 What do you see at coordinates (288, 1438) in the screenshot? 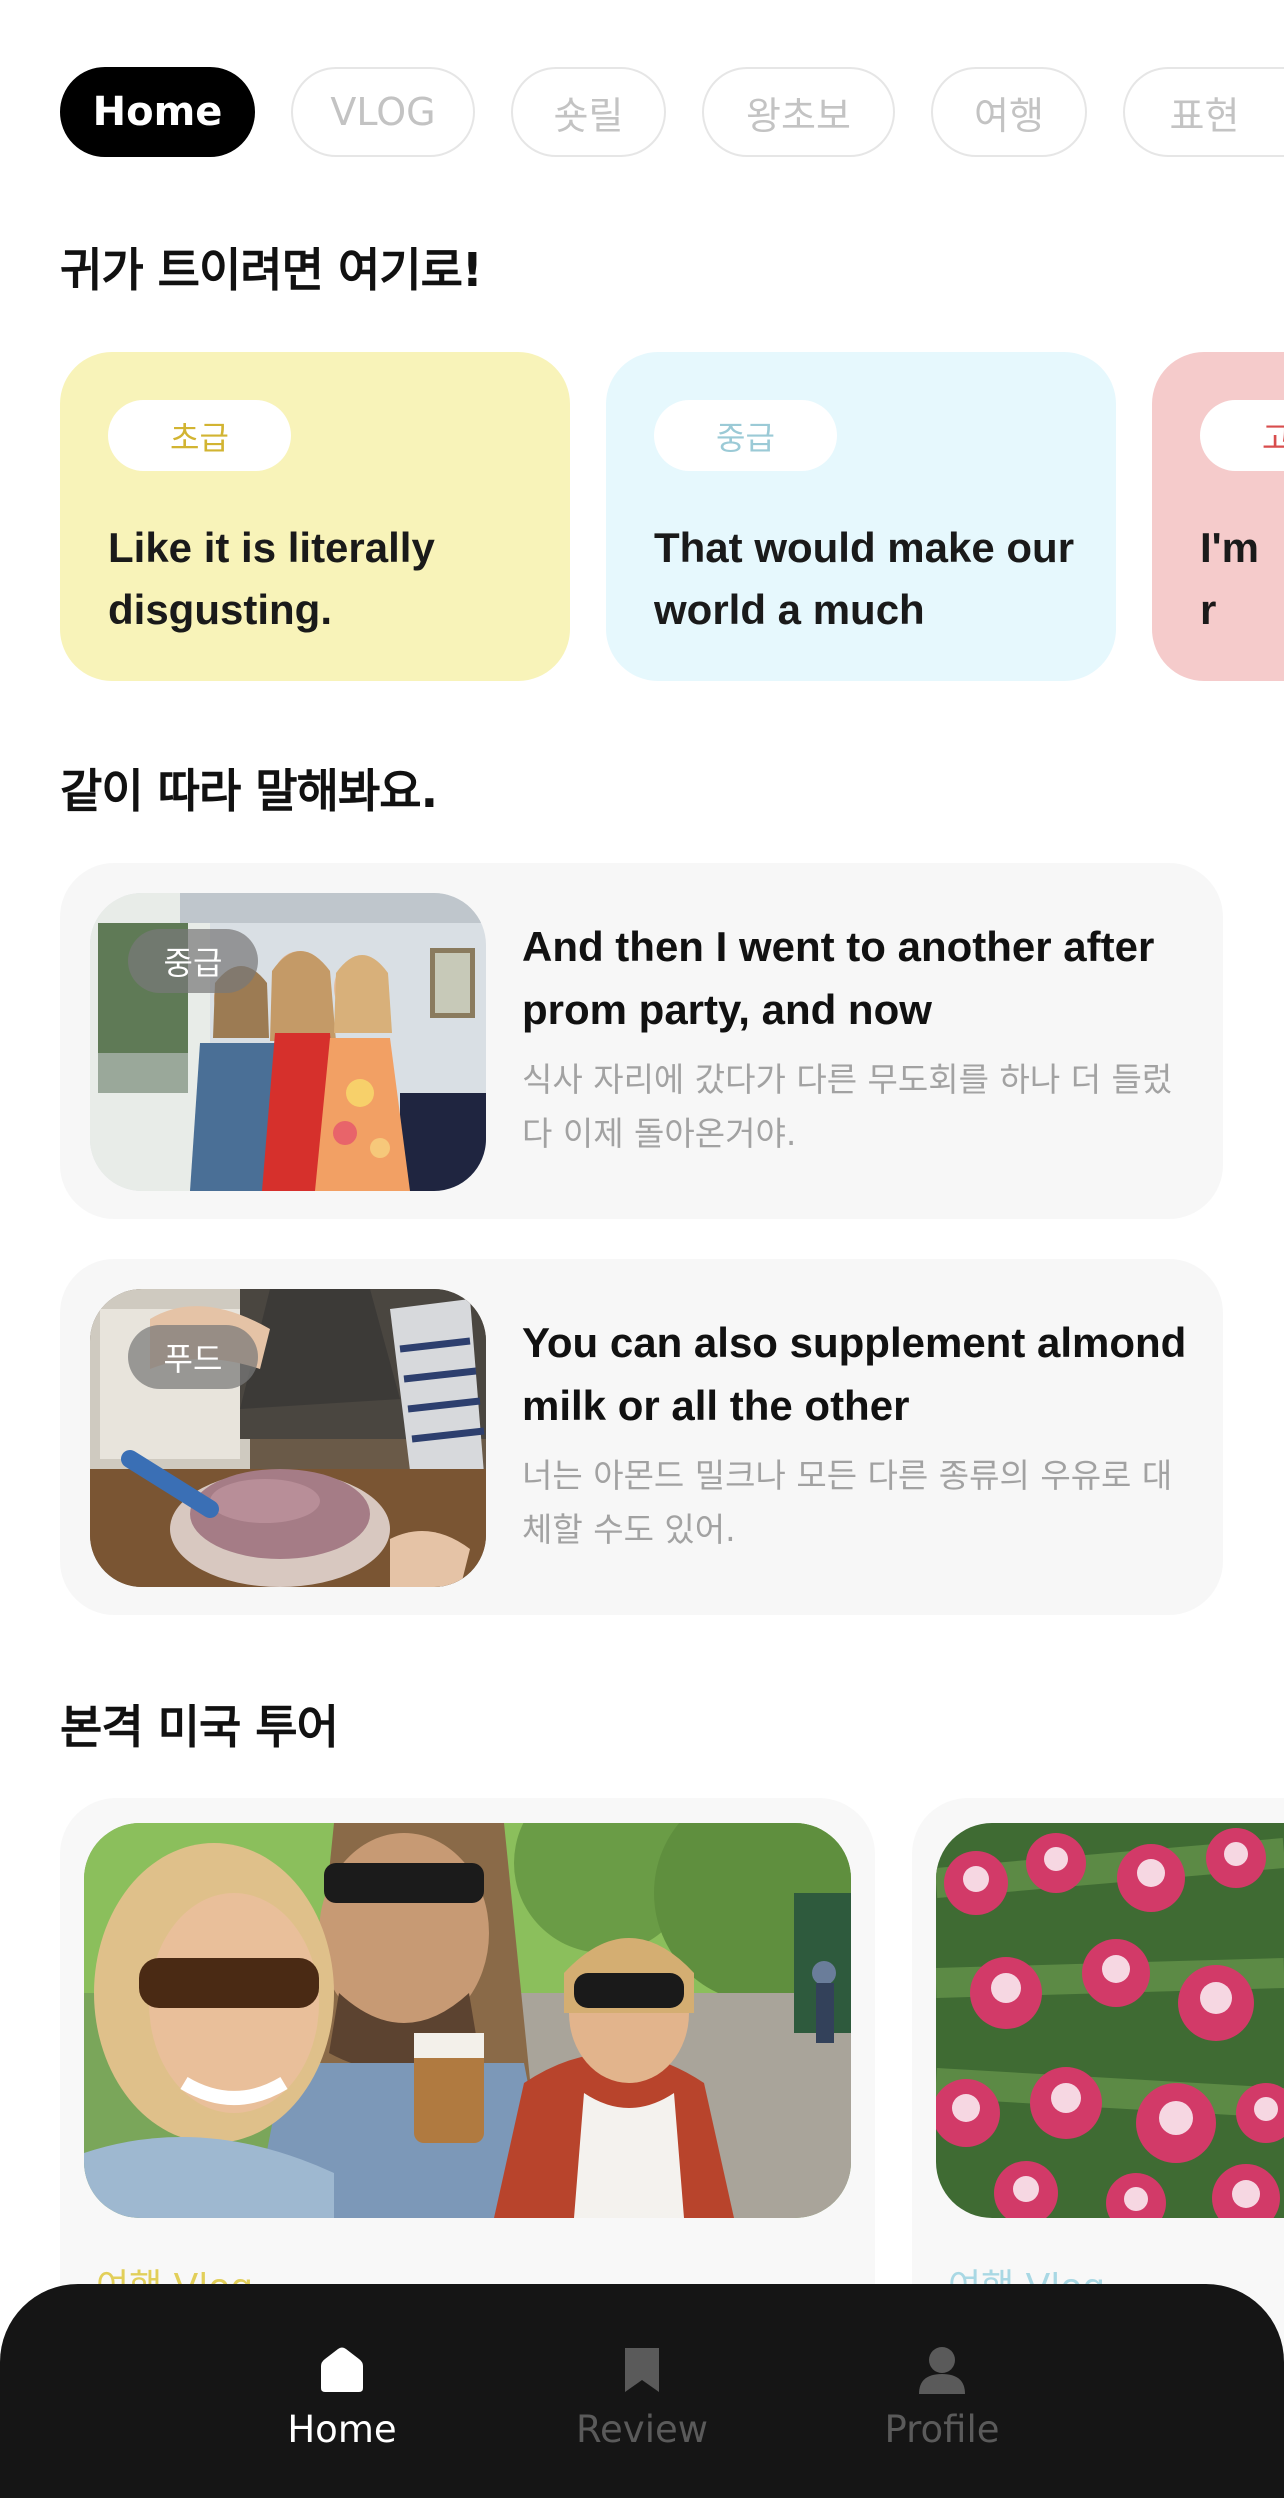
I see `video-thumbnail: 푸드` at bounding box center [288, 1438].